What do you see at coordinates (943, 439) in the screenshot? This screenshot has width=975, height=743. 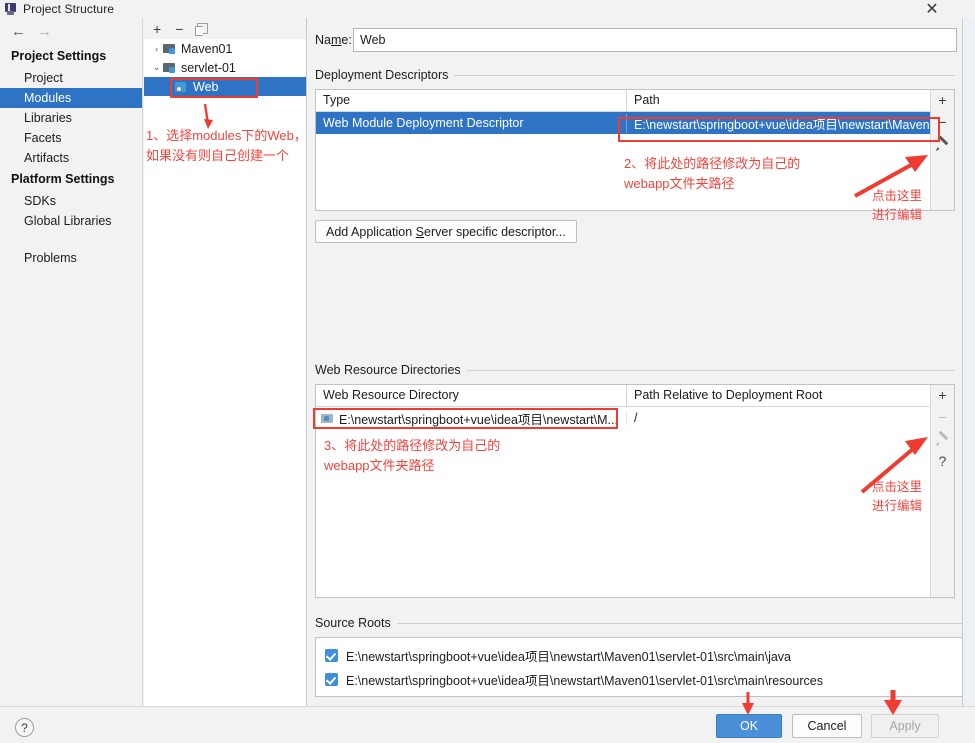 I see `edit-web-resource-button` at bounding box center [943, 439].